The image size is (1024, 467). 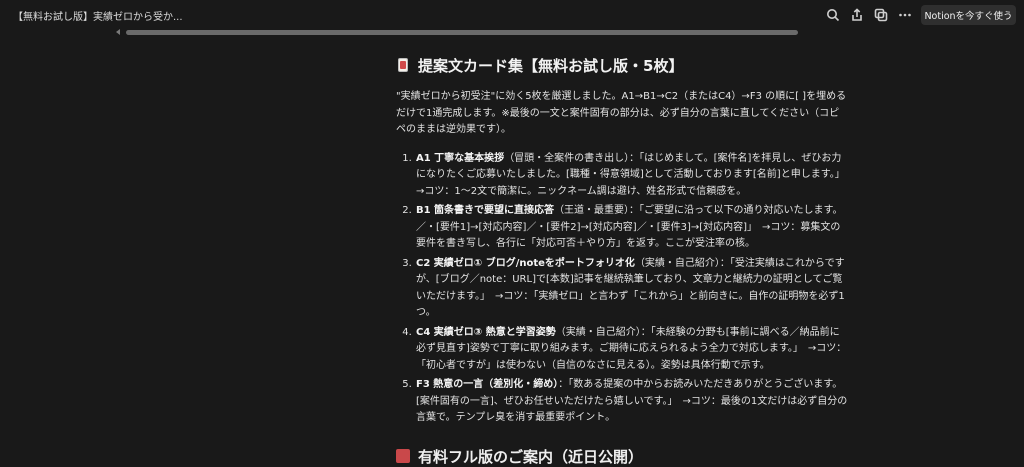 I want to click on search-icon, so click(x=833, y=15).